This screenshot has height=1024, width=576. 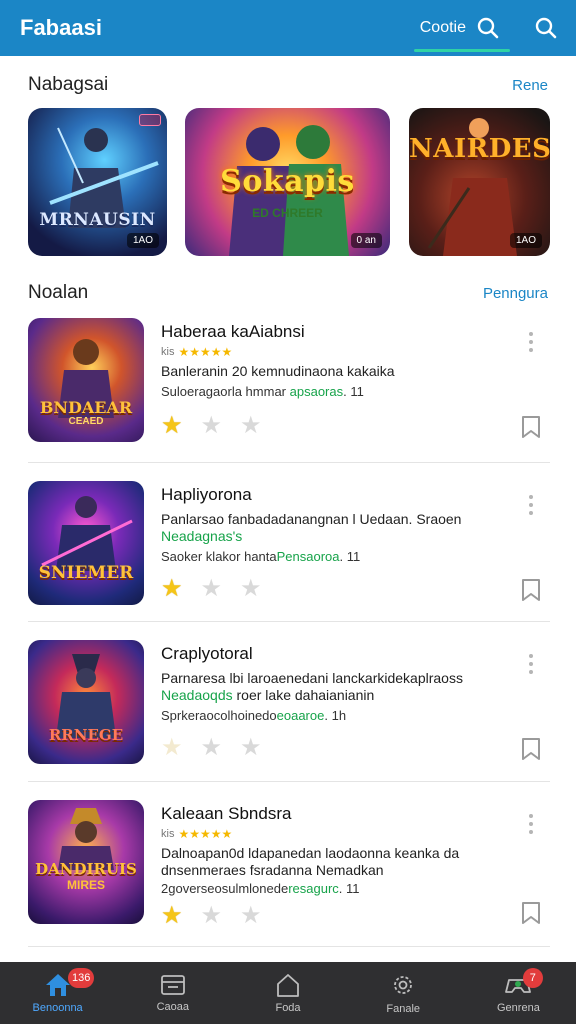 What do you see at coordinates (288, 1008) in the screenshot?
I see `nav-label: Foda` at bounding box center [288, 1008].